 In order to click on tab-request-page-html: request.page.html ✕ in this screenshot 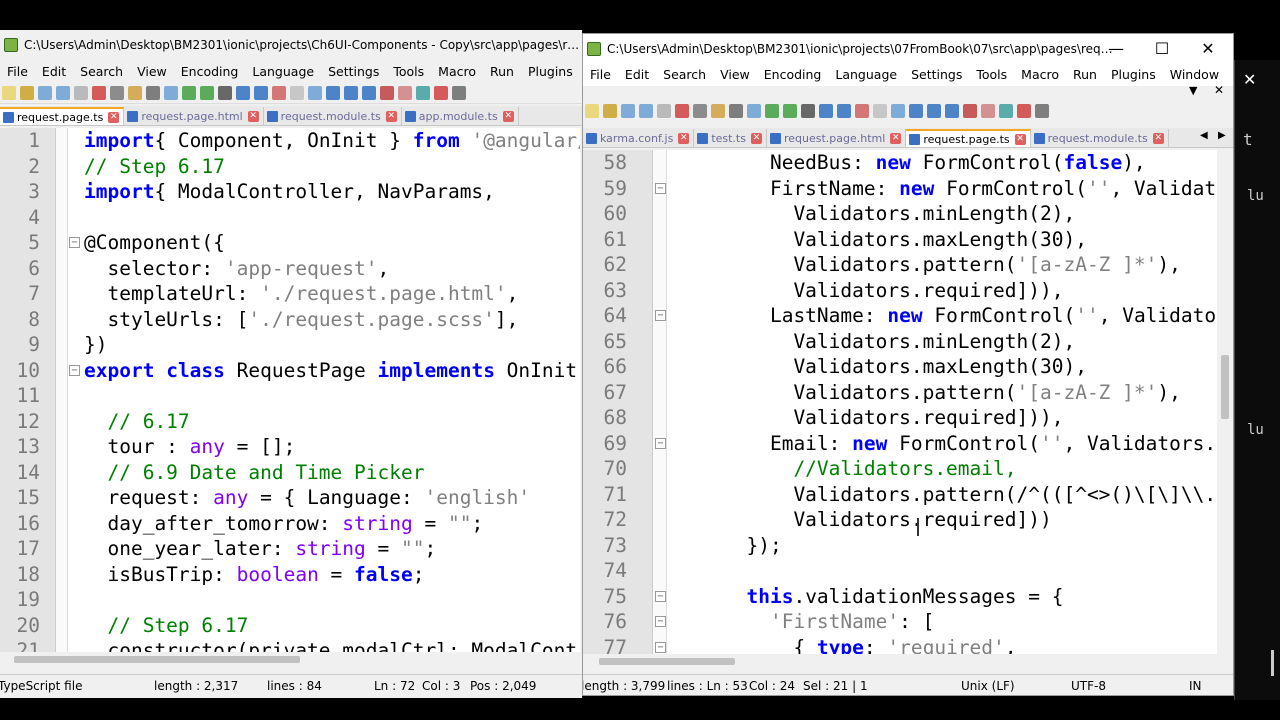, I will do `click(837, 138)`.